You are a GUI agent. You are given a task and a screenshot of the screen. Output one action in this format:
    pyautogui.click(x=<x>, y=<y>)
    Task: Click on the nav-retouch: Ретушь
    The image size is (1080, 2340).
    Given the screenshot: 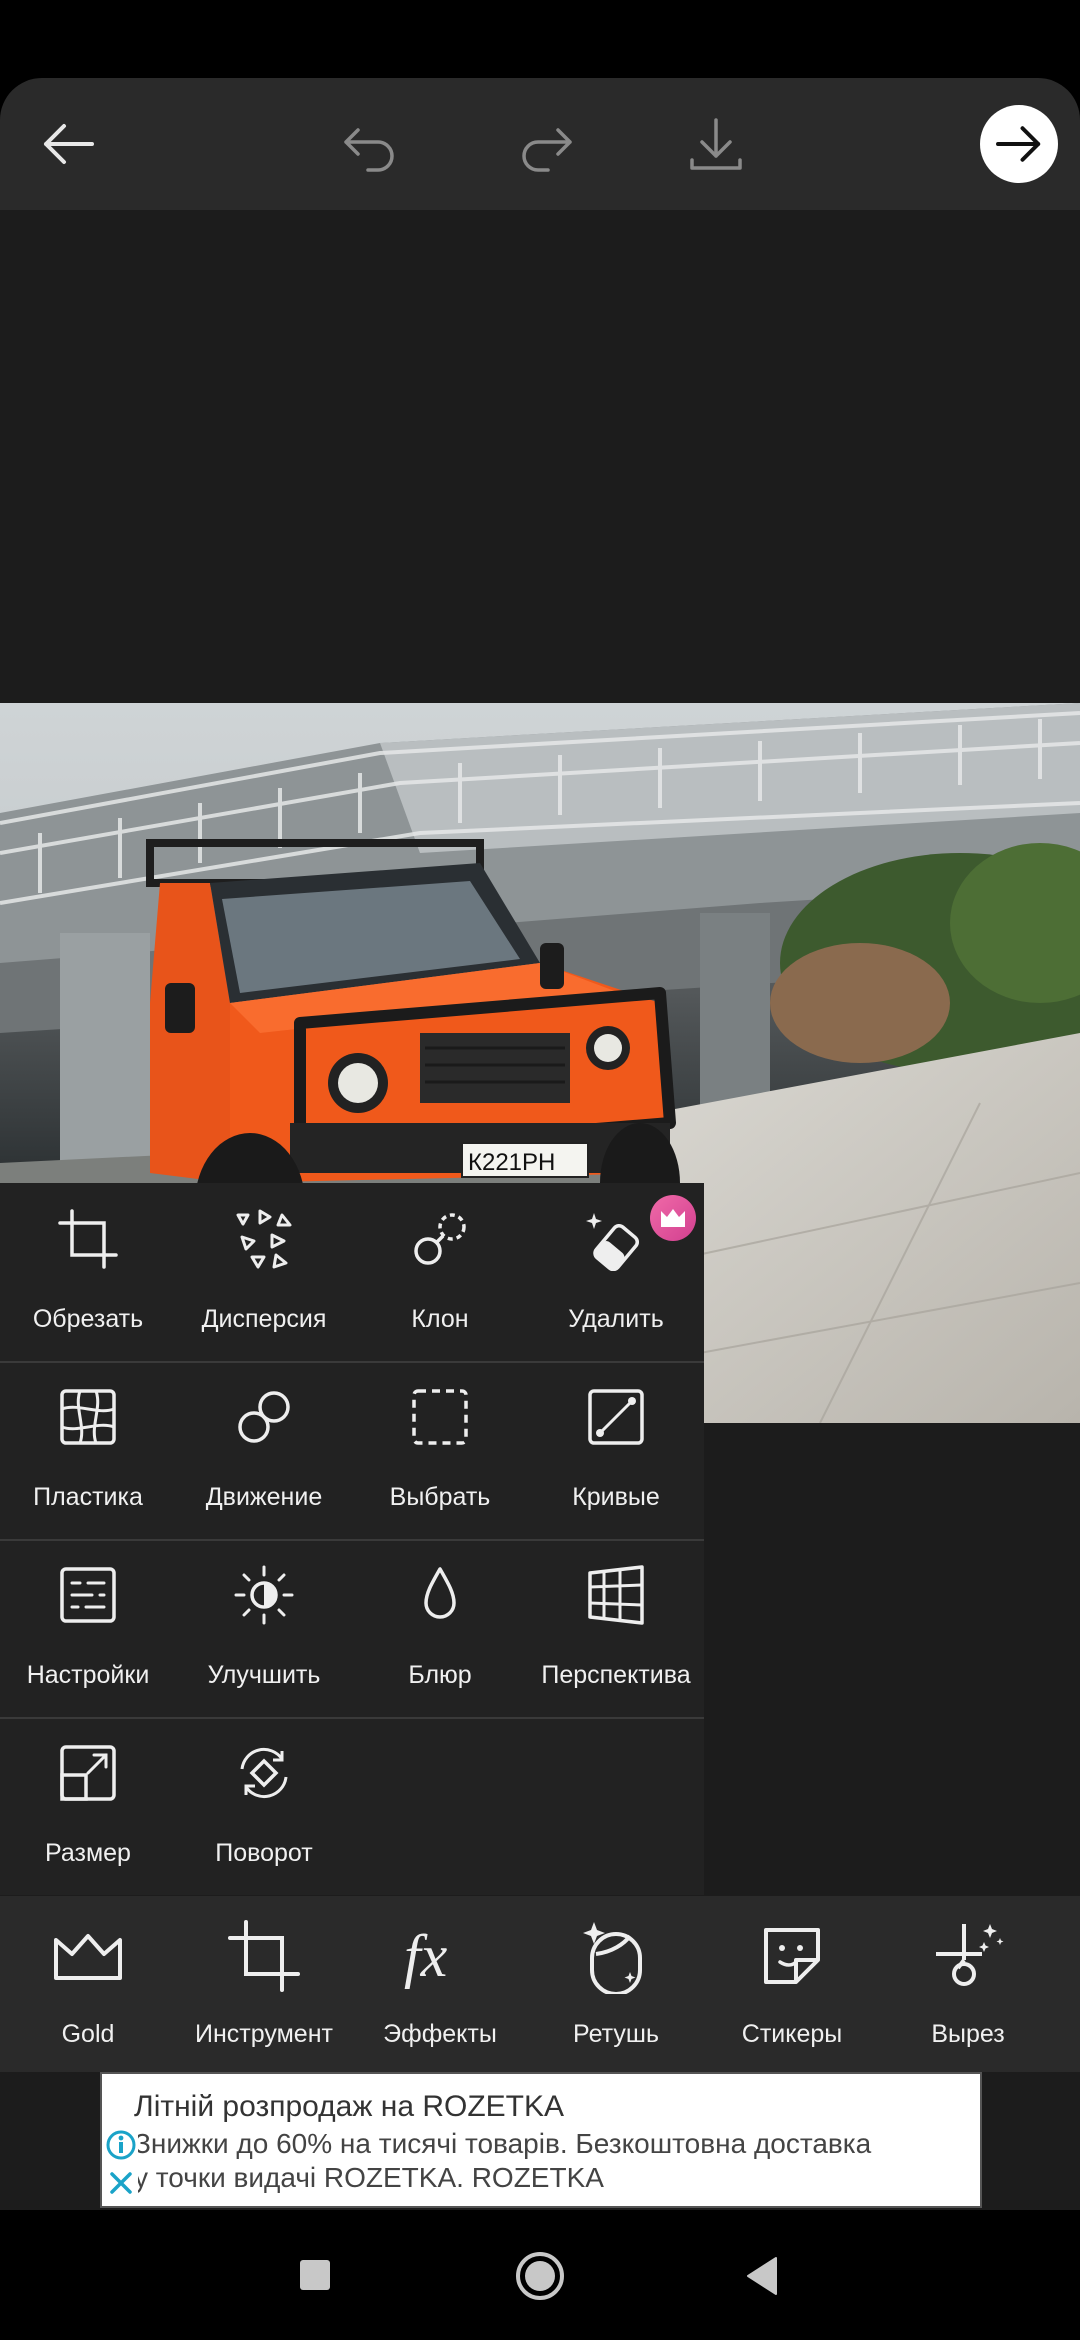 What is the action you would take?
    pyautogui.click(x=616, y=1984)
    